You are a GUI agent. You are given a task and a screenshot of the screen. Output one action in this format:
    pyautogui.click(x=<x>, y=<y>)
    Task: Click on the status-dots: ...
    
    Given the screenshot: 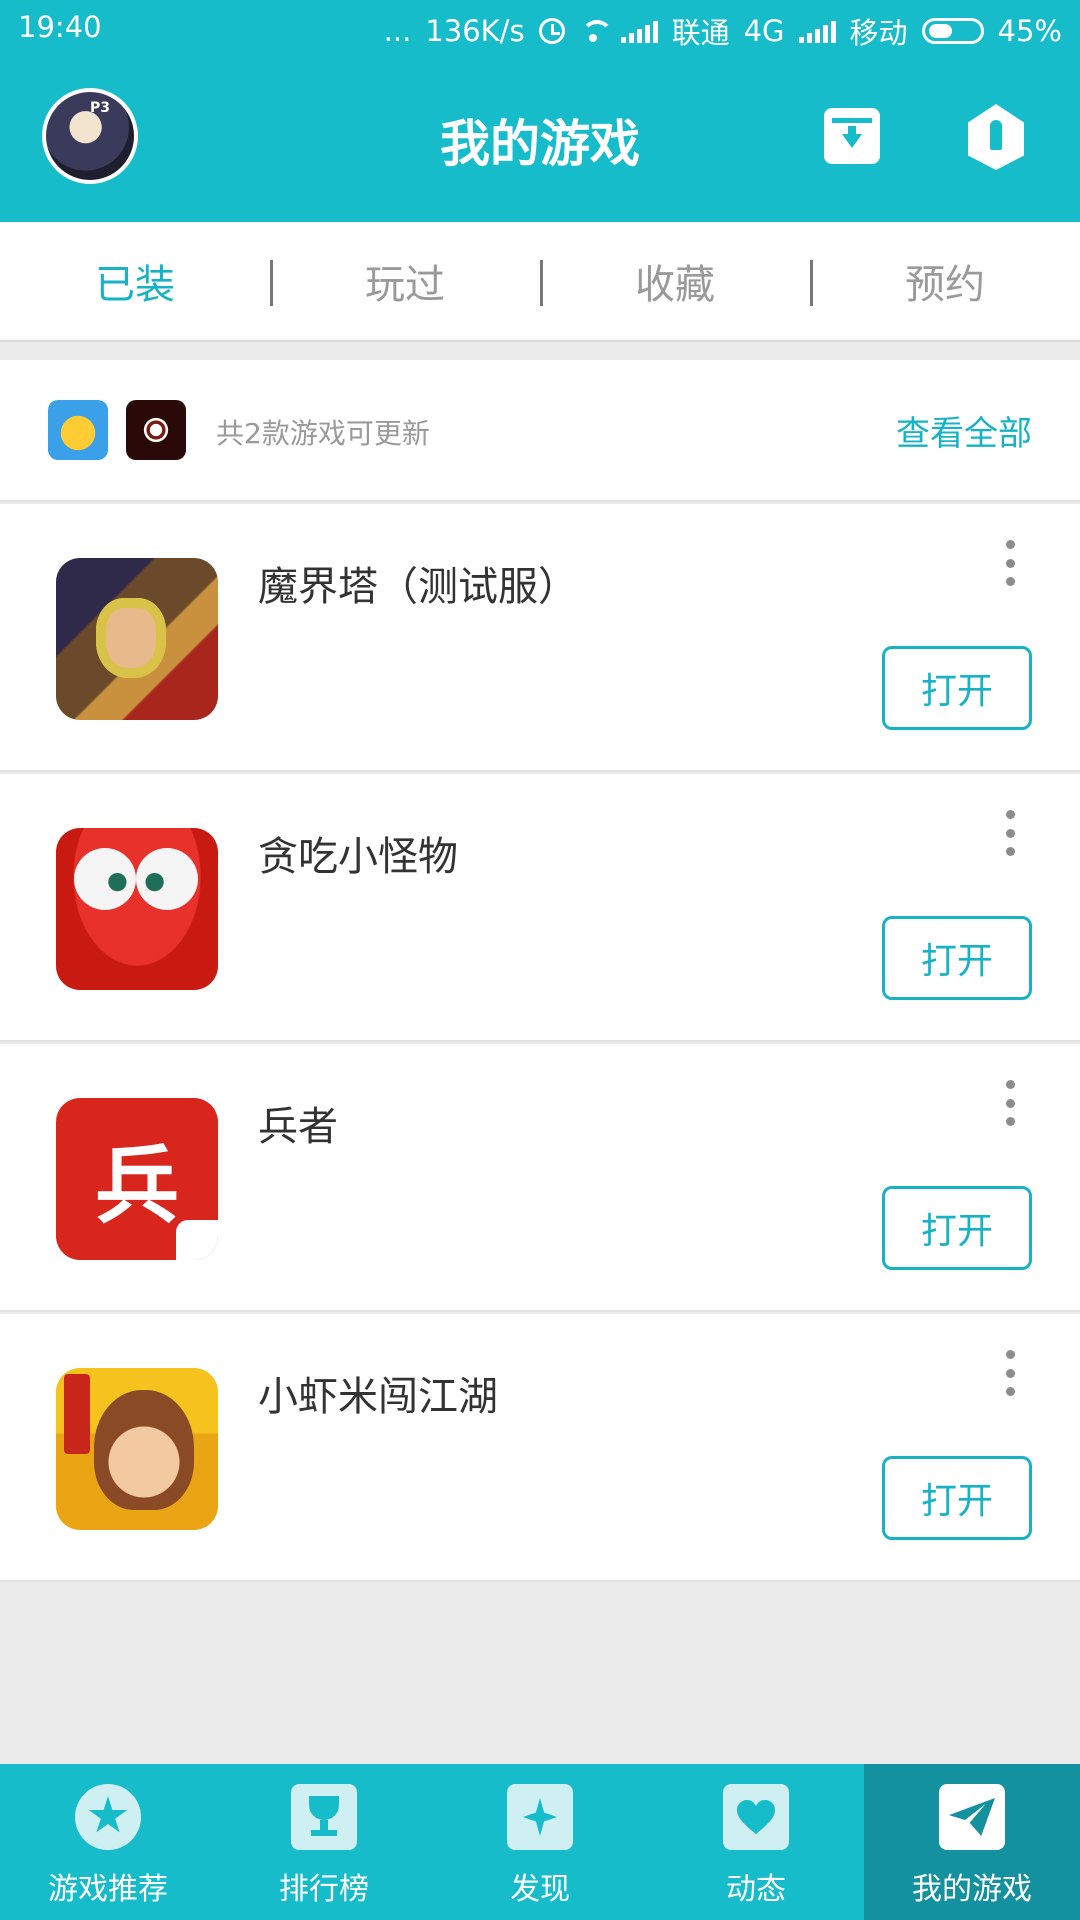 What is the action you would take?
    pyautogui.click(x=397, y=31)
    